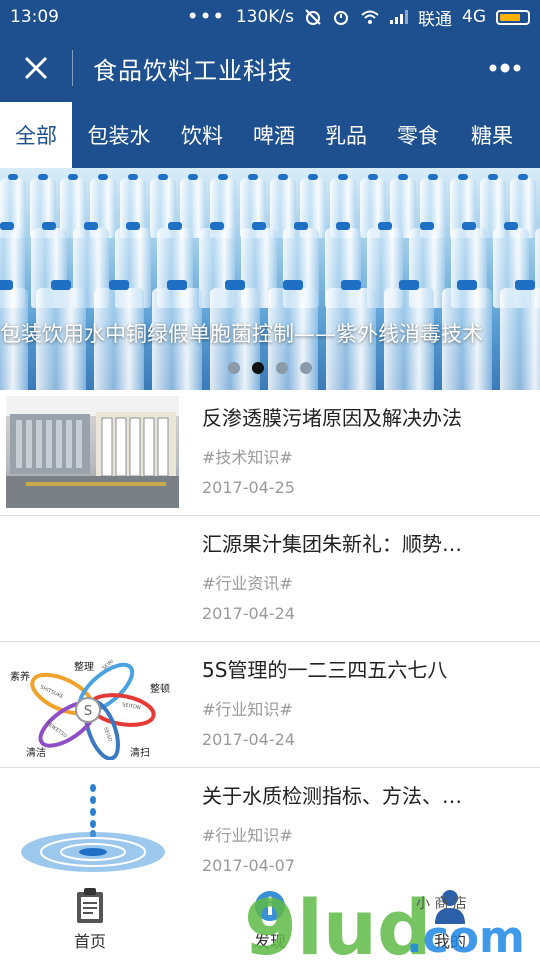  What do you see at coordinates (269, 941) in the screenshot?
I see `nav-label: 发现` at bounding box center [269, 941].